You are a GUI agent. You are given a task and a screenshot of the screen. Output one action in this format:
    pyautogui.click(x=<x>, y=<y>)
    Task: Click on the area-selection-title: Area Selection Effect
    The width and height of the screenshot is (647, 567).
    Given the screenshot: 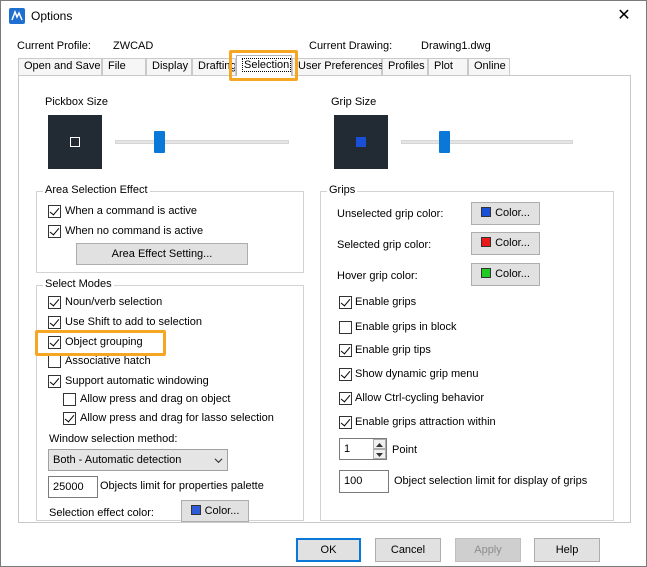 What is the action you would take?
    pyautogui.click(x=96, y=190)
    